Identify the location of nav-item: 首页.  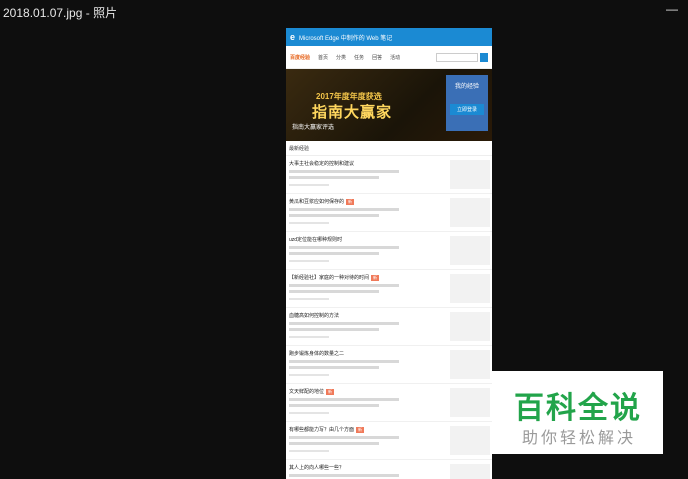
(323, 57).